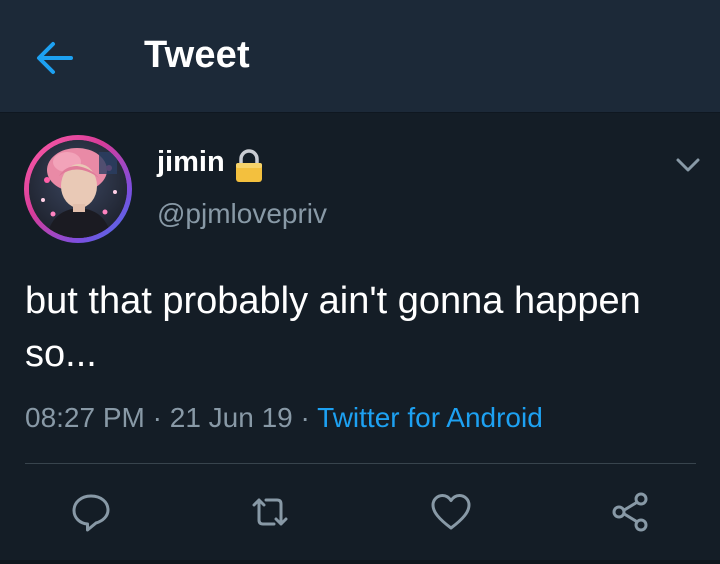  What do you see at coordinates (249, 165) in the screenshot?
I see `lock-icon` at bounding box center [249, 165].